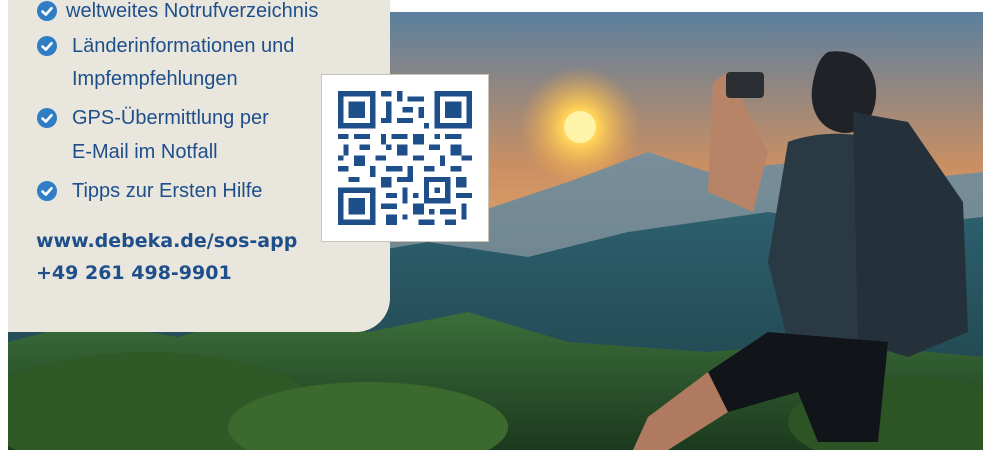 Image resolution: width=993 pixels, height=450 pixels. I want to click on website-link: www.debeka.de/sos-app, so click(166, 241).